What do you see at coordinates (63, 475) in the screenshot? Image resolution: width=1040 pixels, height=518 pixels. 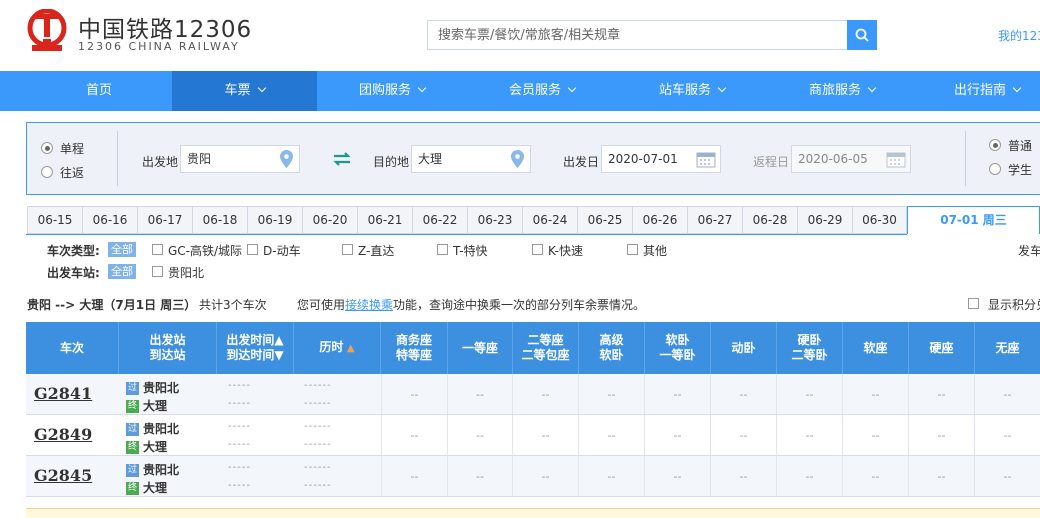 I see `train-number-link: G2845` at bounding box center [63, 475].